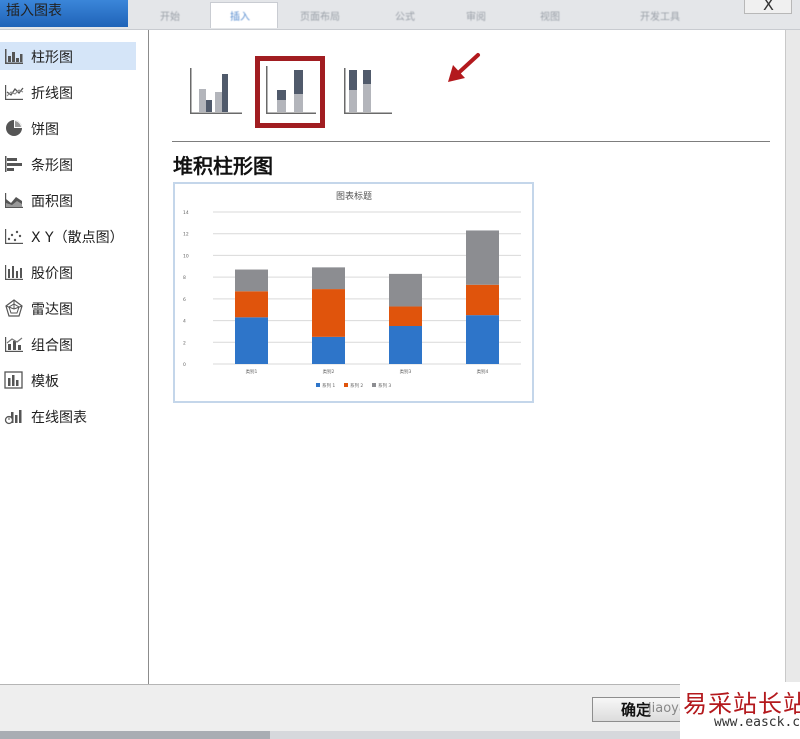  Describe the element at coordinates (77, 238) in the screenshot. I see `sidebar-item-label: X Y（散点图）` at that location.